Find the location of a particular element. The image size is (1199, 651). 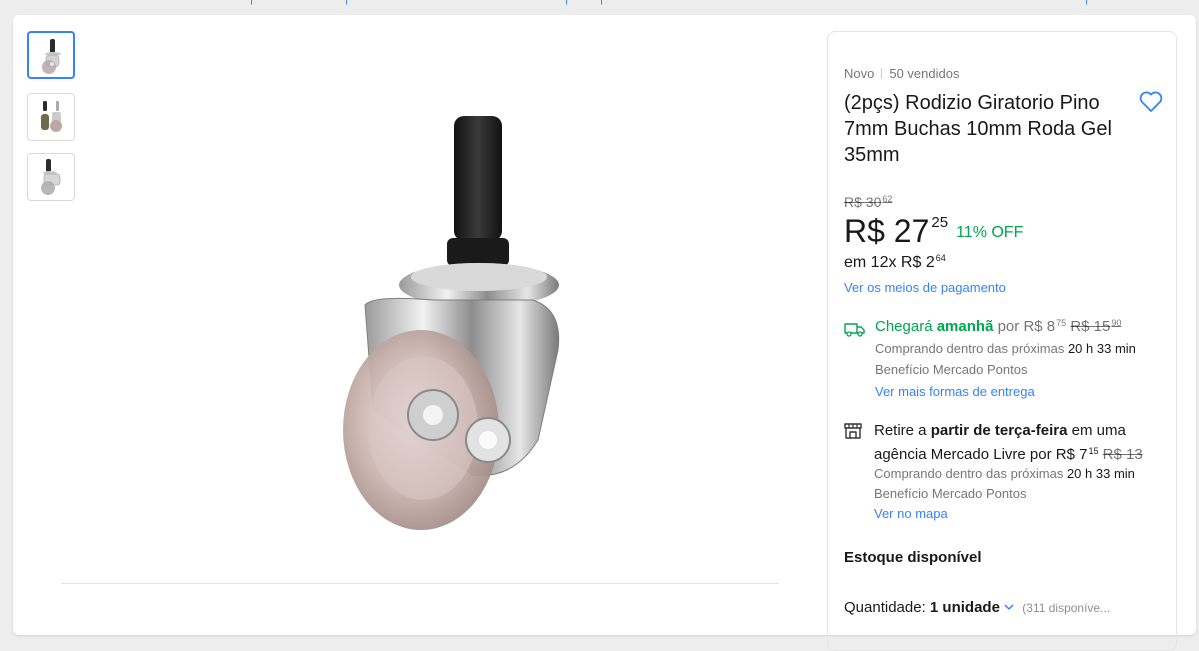

original-price: R$ 3062 is located at coordinates (868, 202).